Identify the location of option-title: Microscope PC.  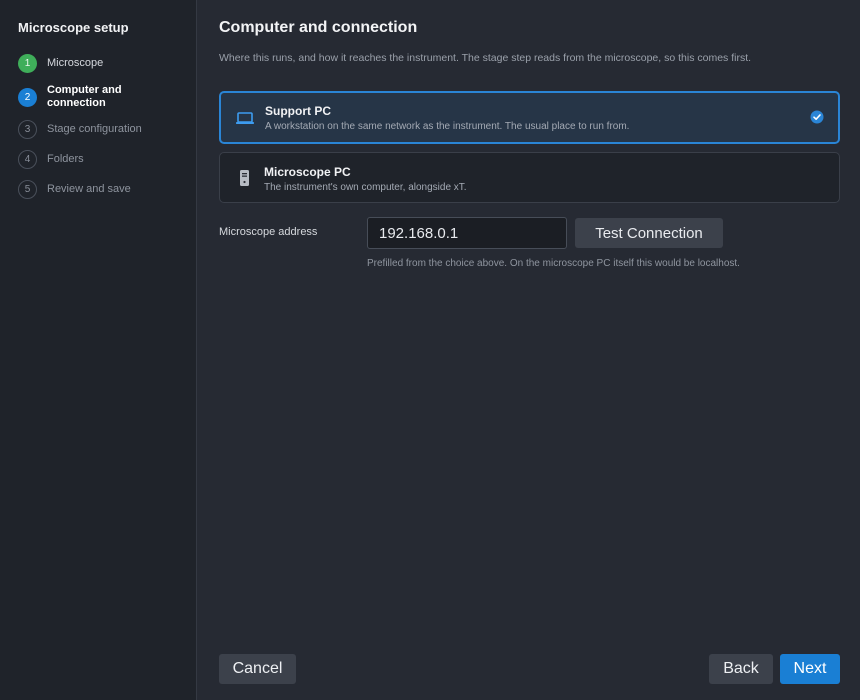
(307, 172).